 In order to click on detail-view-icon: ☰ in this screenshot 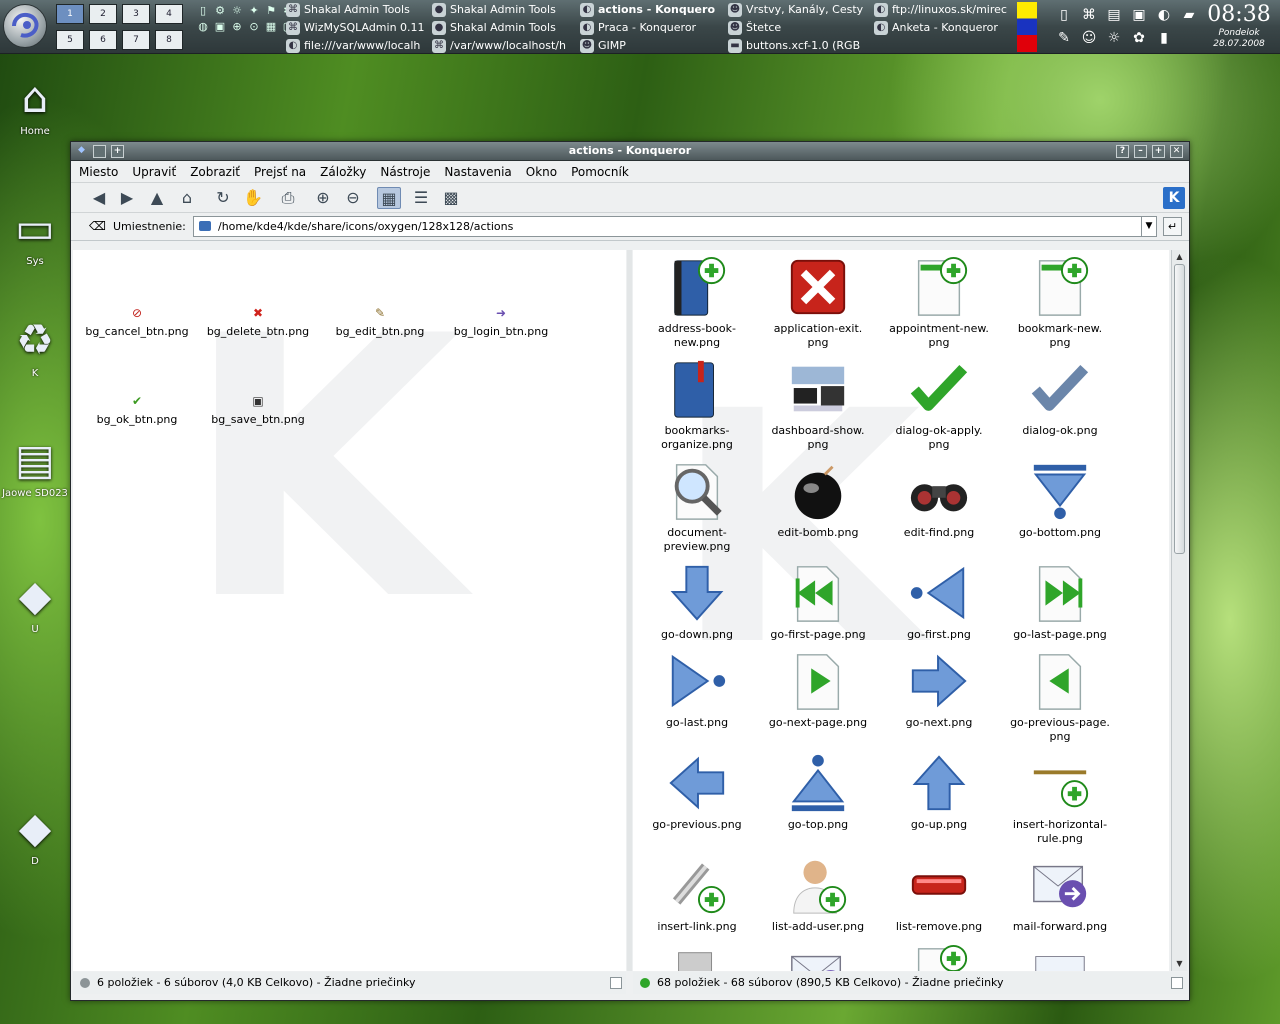, I will do `click(421, 198)`.